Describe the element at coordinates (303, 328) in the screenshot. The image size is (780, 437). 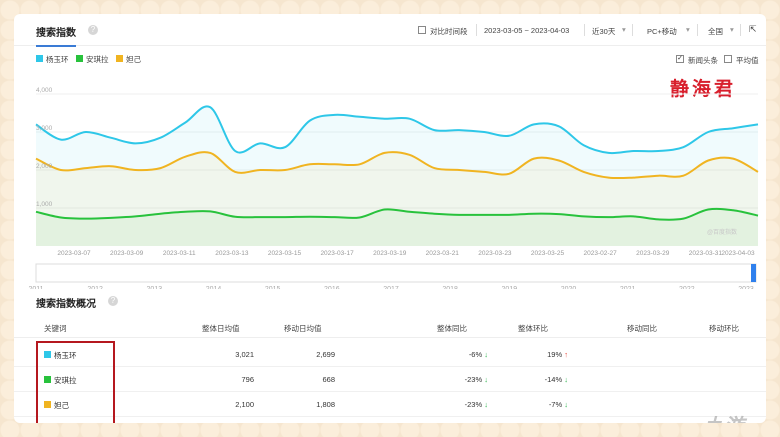
I see `column-header: 移动日均值` at that location.